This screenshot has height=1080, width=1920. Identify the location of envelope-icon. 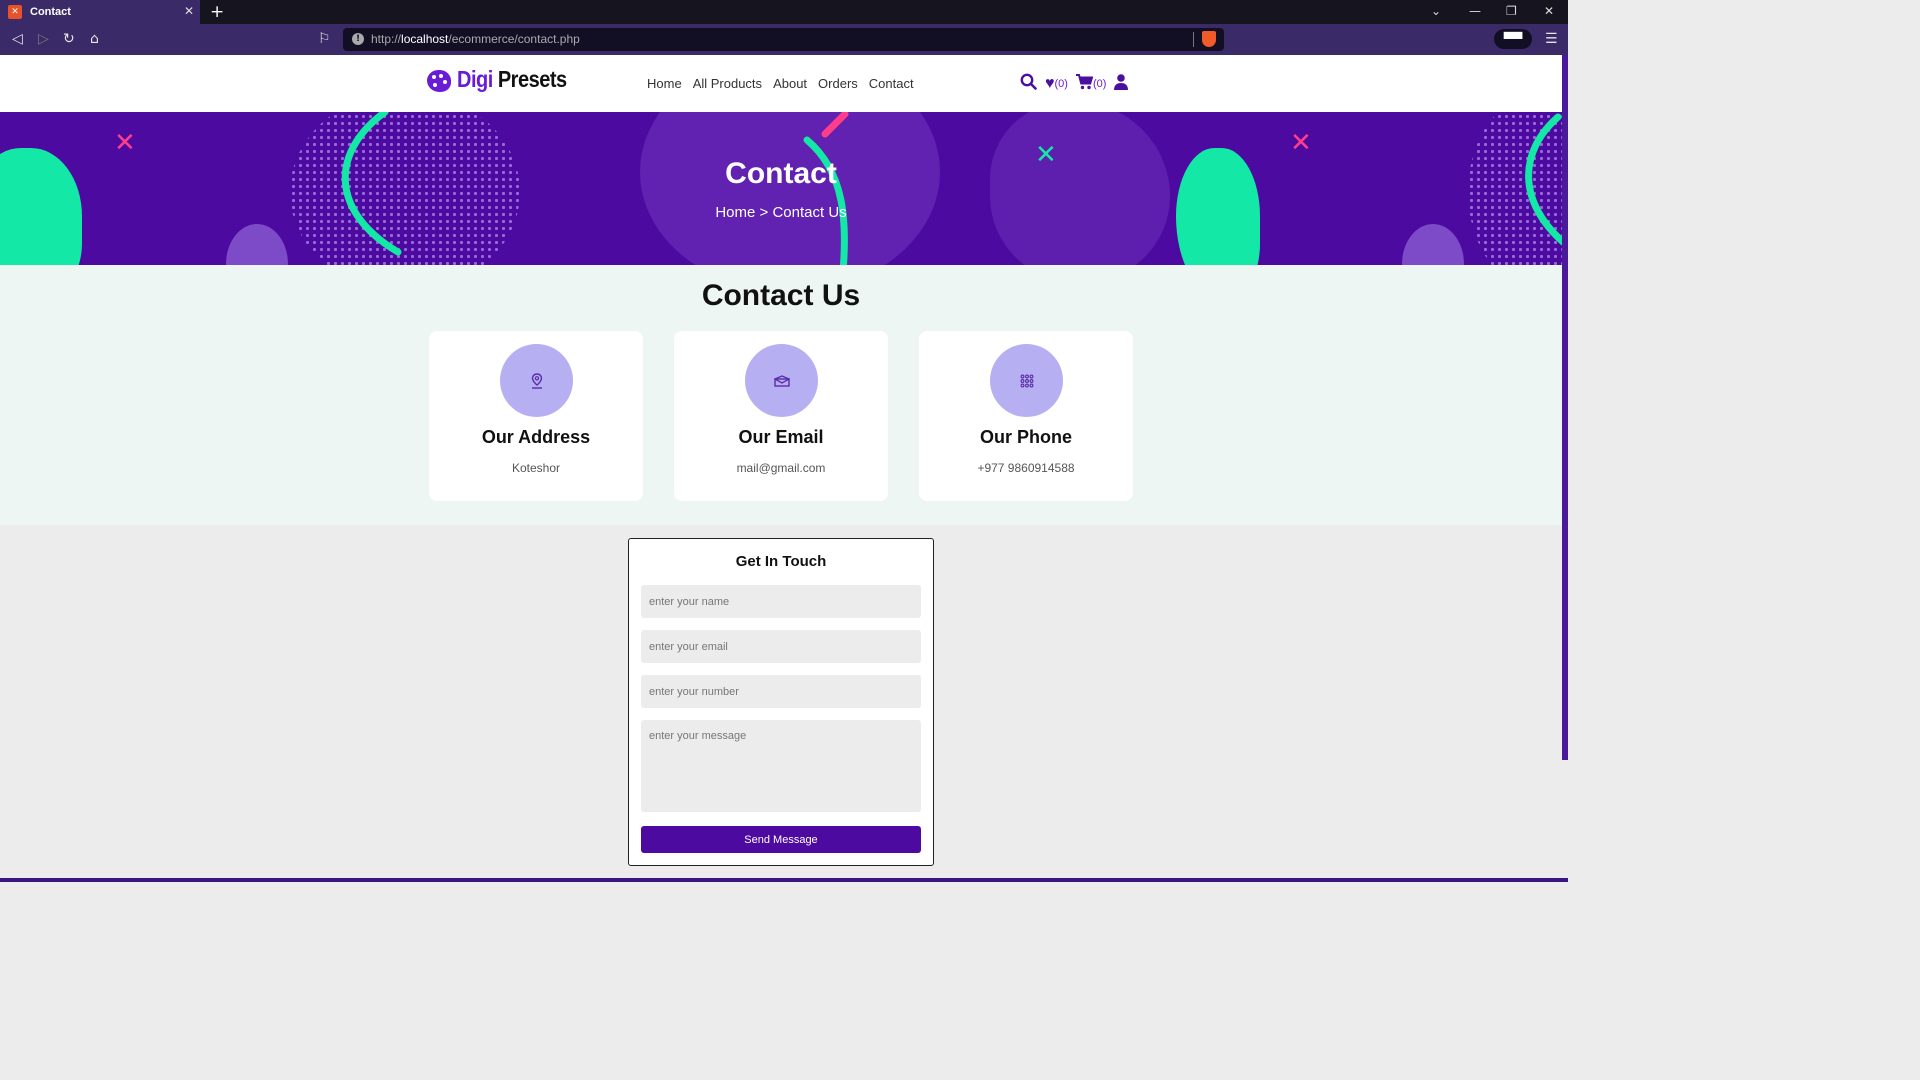
(781, 380).